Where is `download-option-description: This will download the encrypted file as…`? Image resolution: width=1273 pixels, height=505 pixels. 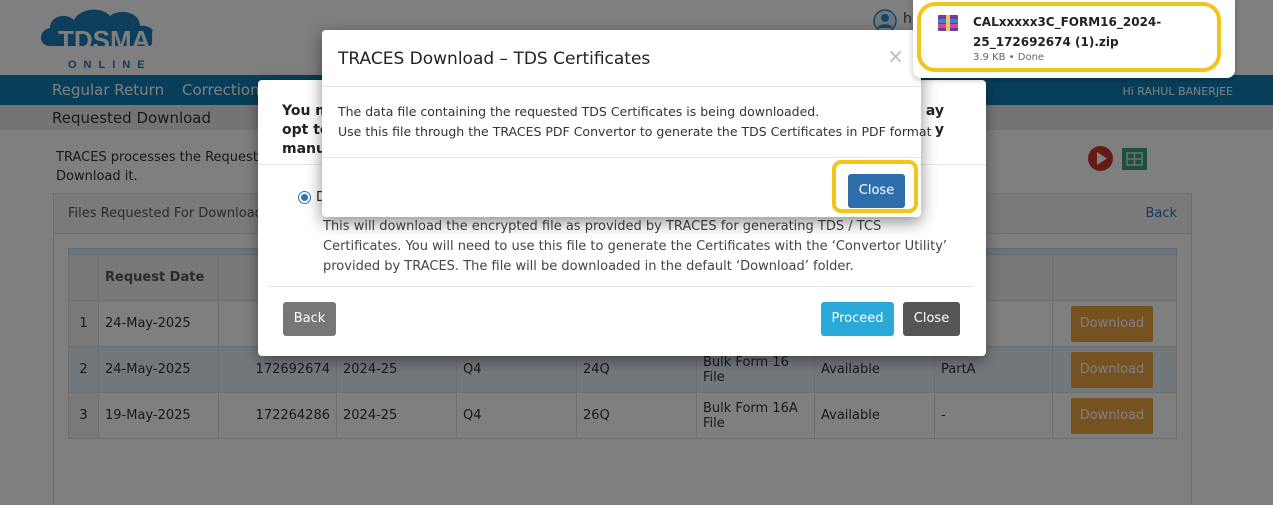 download-option-description: This will download the encrypted file as… is located at coordinates (635, 246).